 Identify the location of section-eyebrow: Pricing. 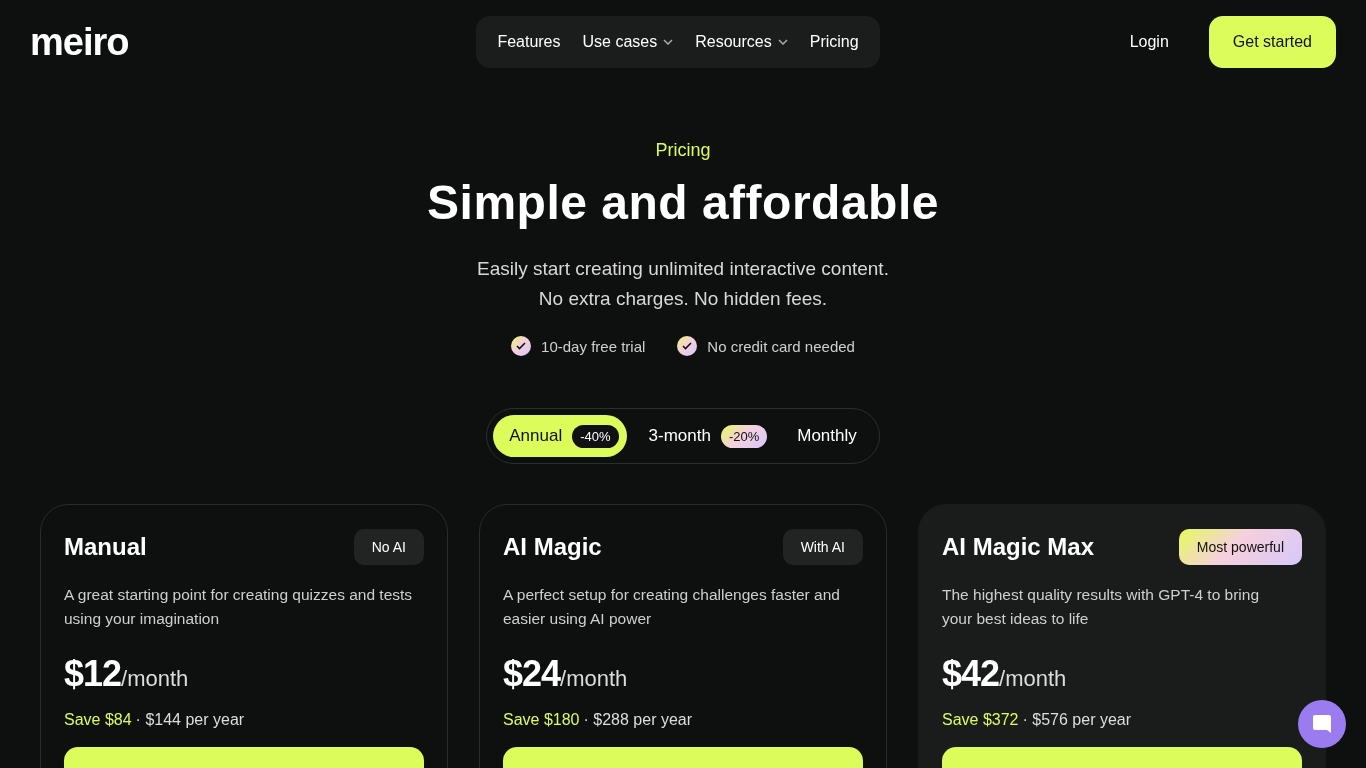
(683, 150).